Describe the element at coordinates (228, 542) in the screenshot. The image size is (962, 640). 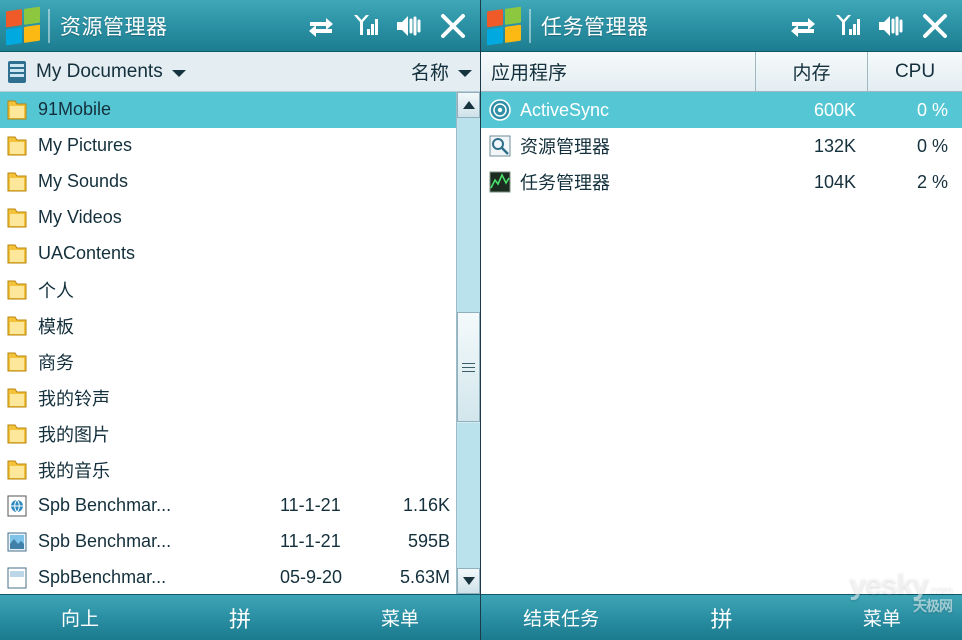
I see `file-row: Spb Benchmar... 11-1-21 595B` at that location.